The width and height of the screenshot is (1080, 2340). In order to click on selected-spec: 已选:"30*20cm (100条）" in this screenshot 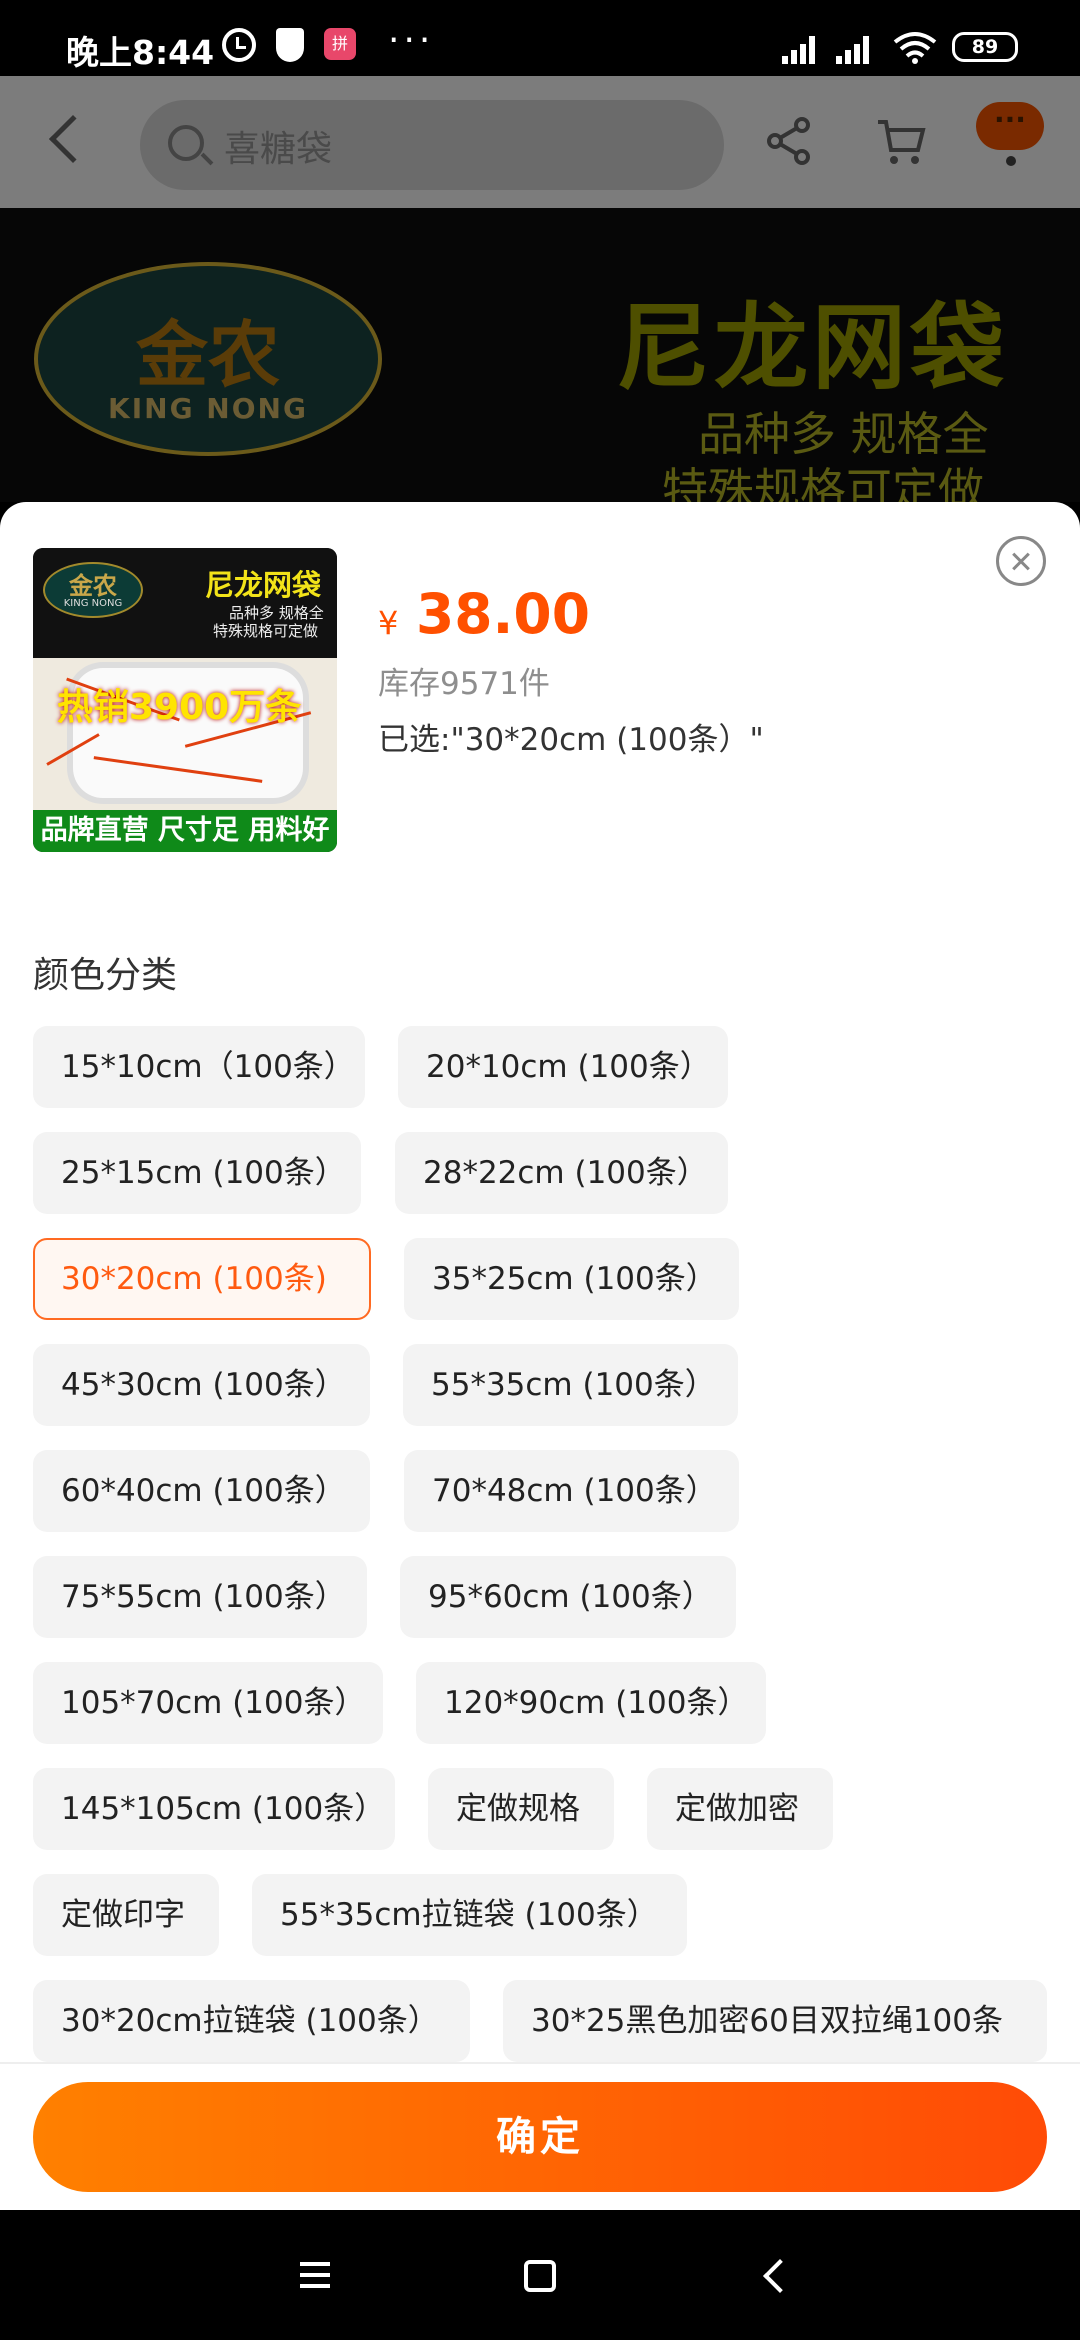, I will do `click(571, 740)`.